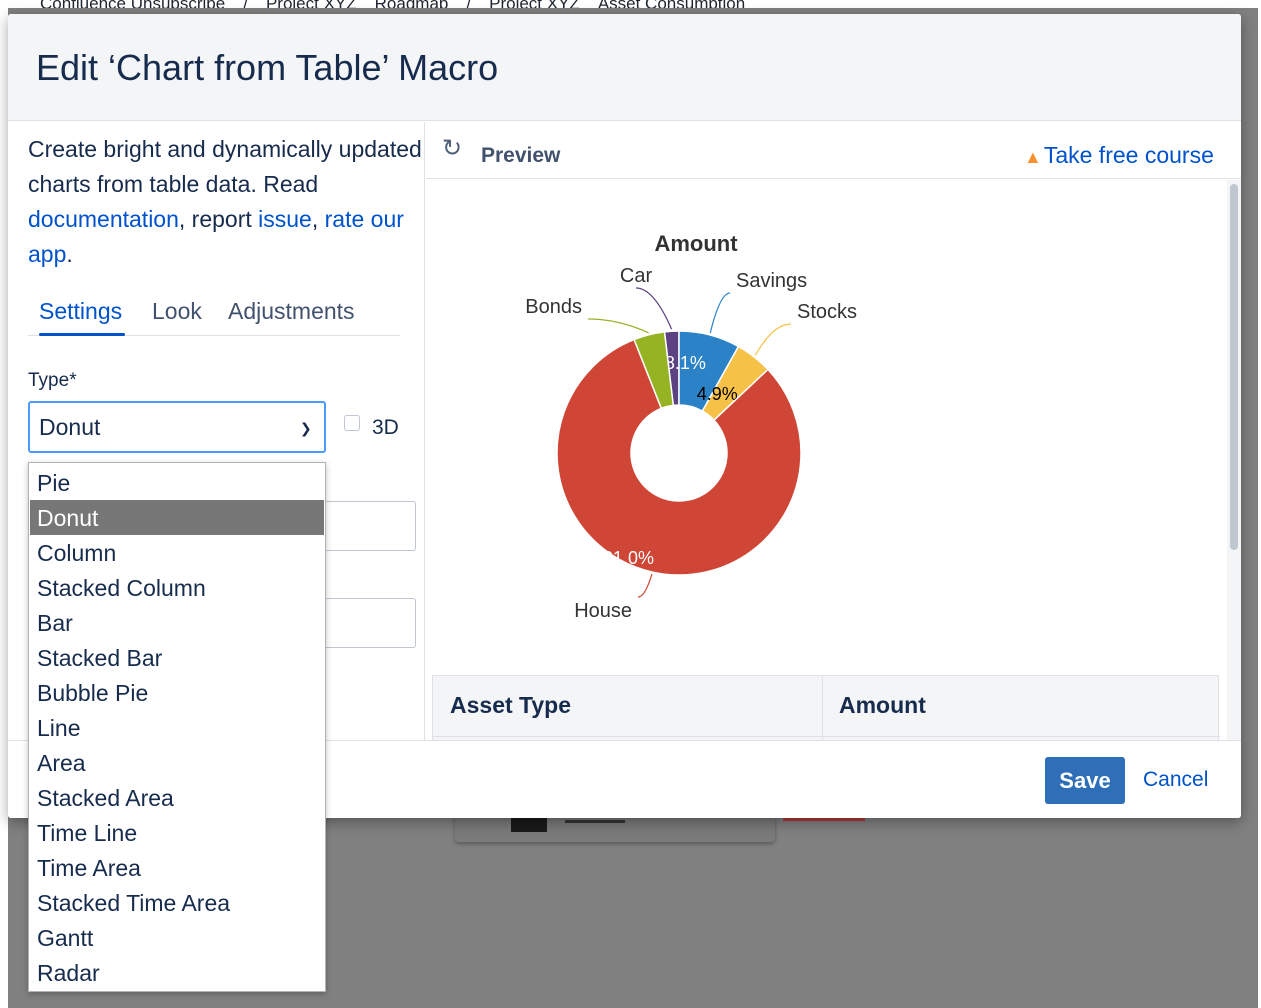 The image size is (1261, 1008). Describe the element at coordinates (177, 762) in the screenshot. I see `type-option-area: Area` at that location.